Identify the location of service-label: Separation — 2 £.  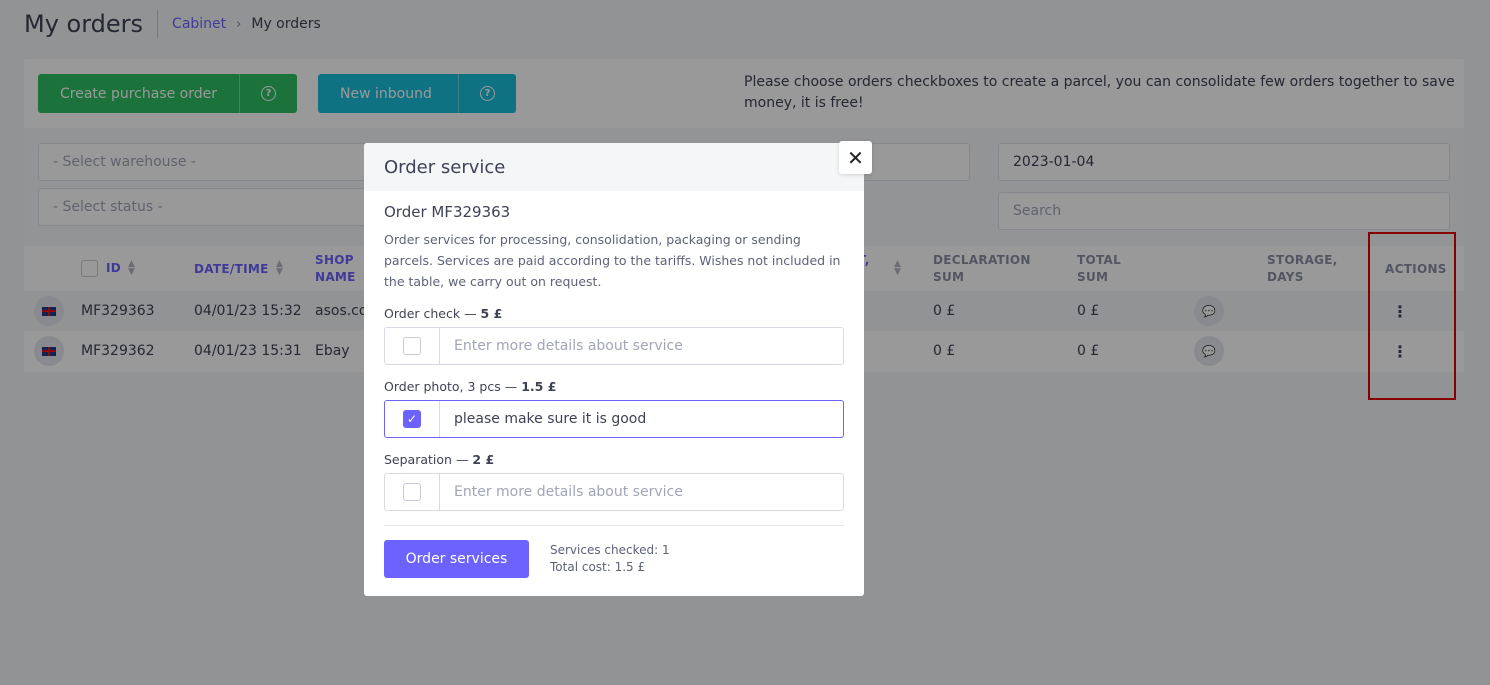
(439, 459).